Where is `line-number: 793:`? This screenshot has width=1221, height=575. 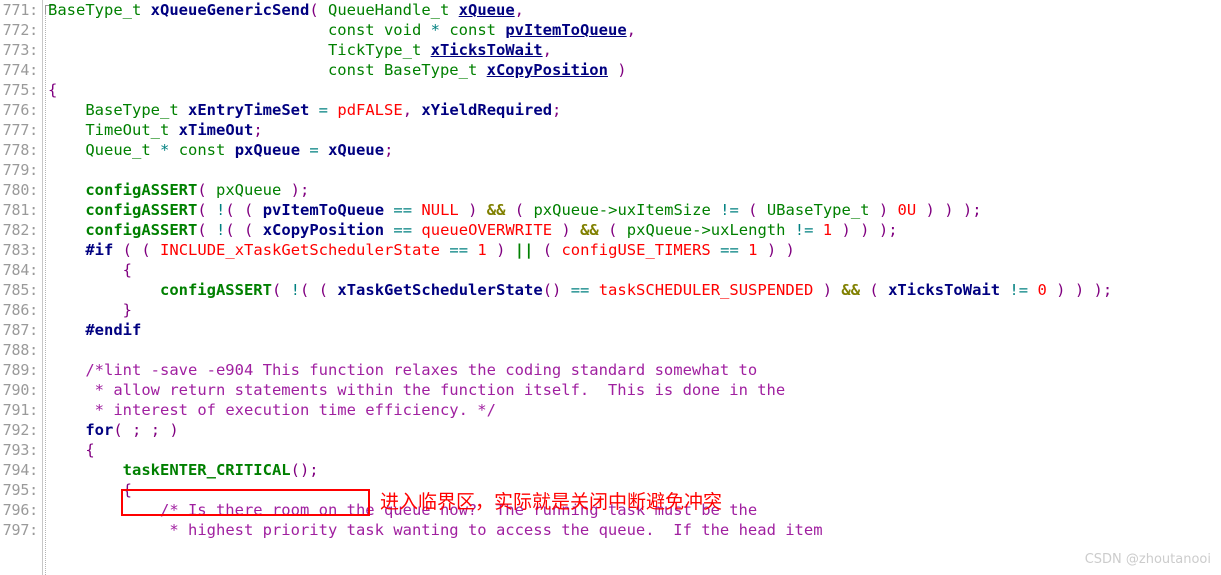
line-number: 793: is located at coordinates (20, 450).